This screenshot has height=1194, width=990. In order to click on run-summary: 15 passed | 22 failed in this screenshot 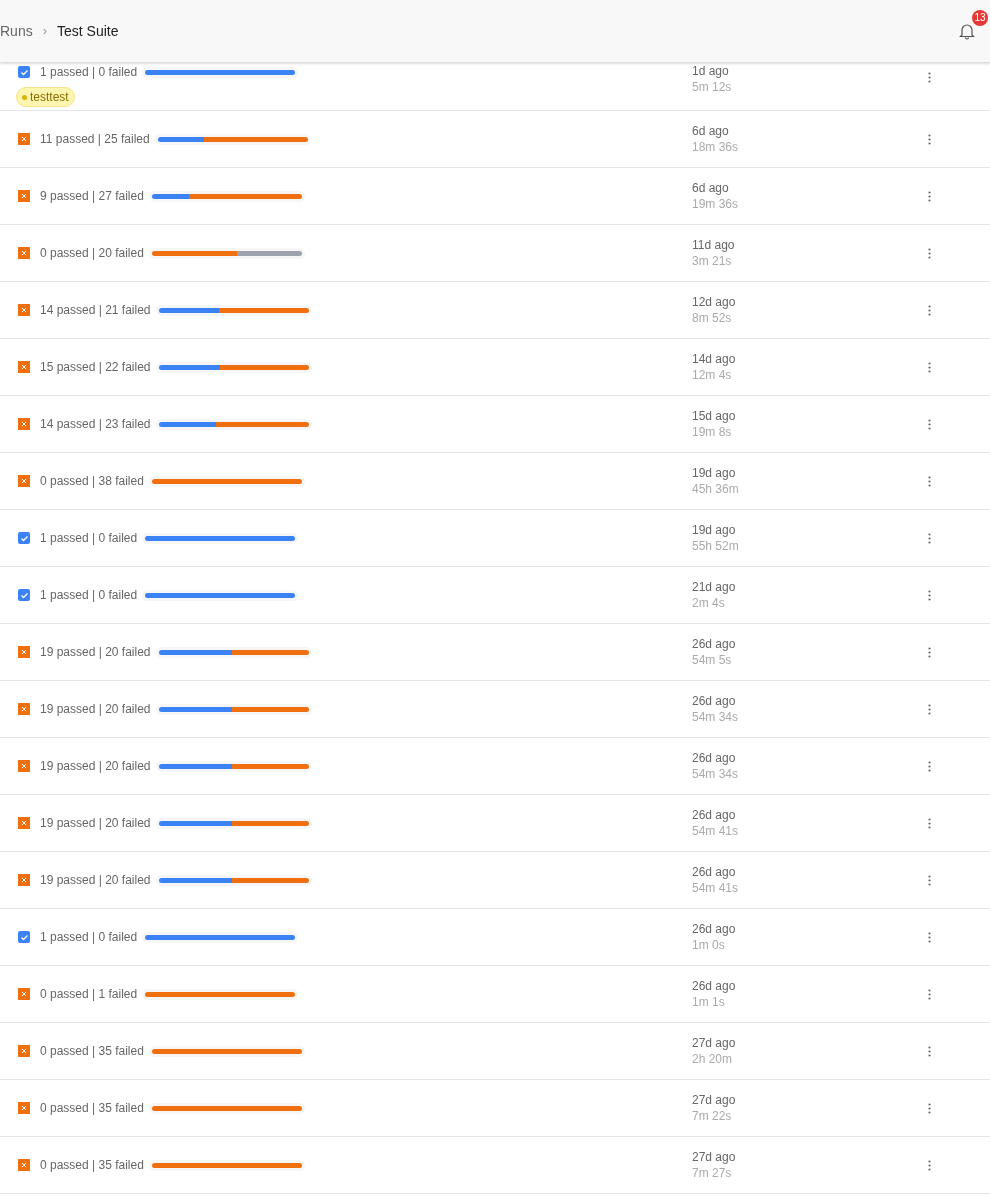, I will do `click(95, 367)`.